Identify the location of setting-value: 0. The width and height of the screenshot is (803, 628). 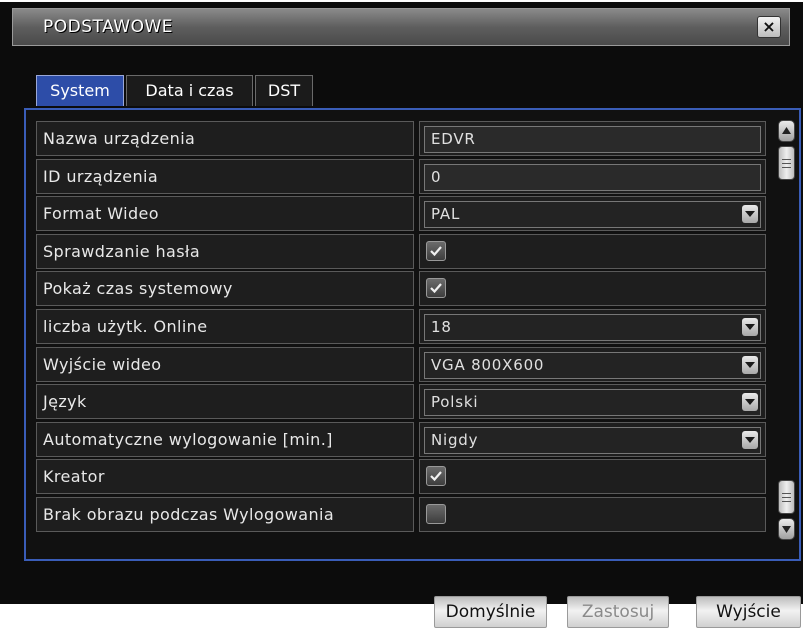
(592, 176).